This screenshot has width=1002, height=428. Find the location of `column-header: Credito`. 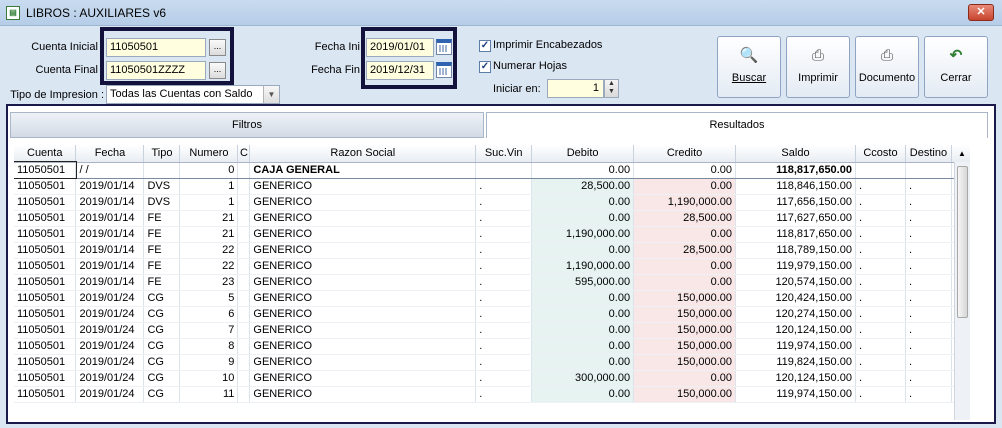

column-header: Credito is located at coordinates (685, 154).